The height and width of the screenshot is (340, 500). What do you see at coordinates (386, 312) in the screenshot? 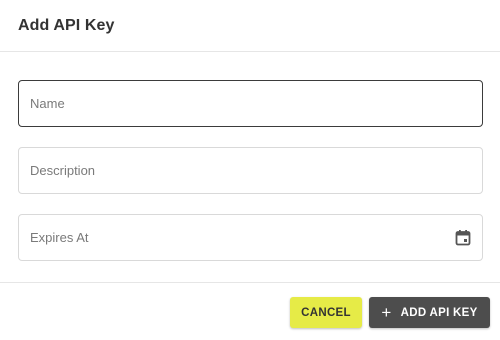
I see `plus-icon: +` at bounding box center [386, 312].